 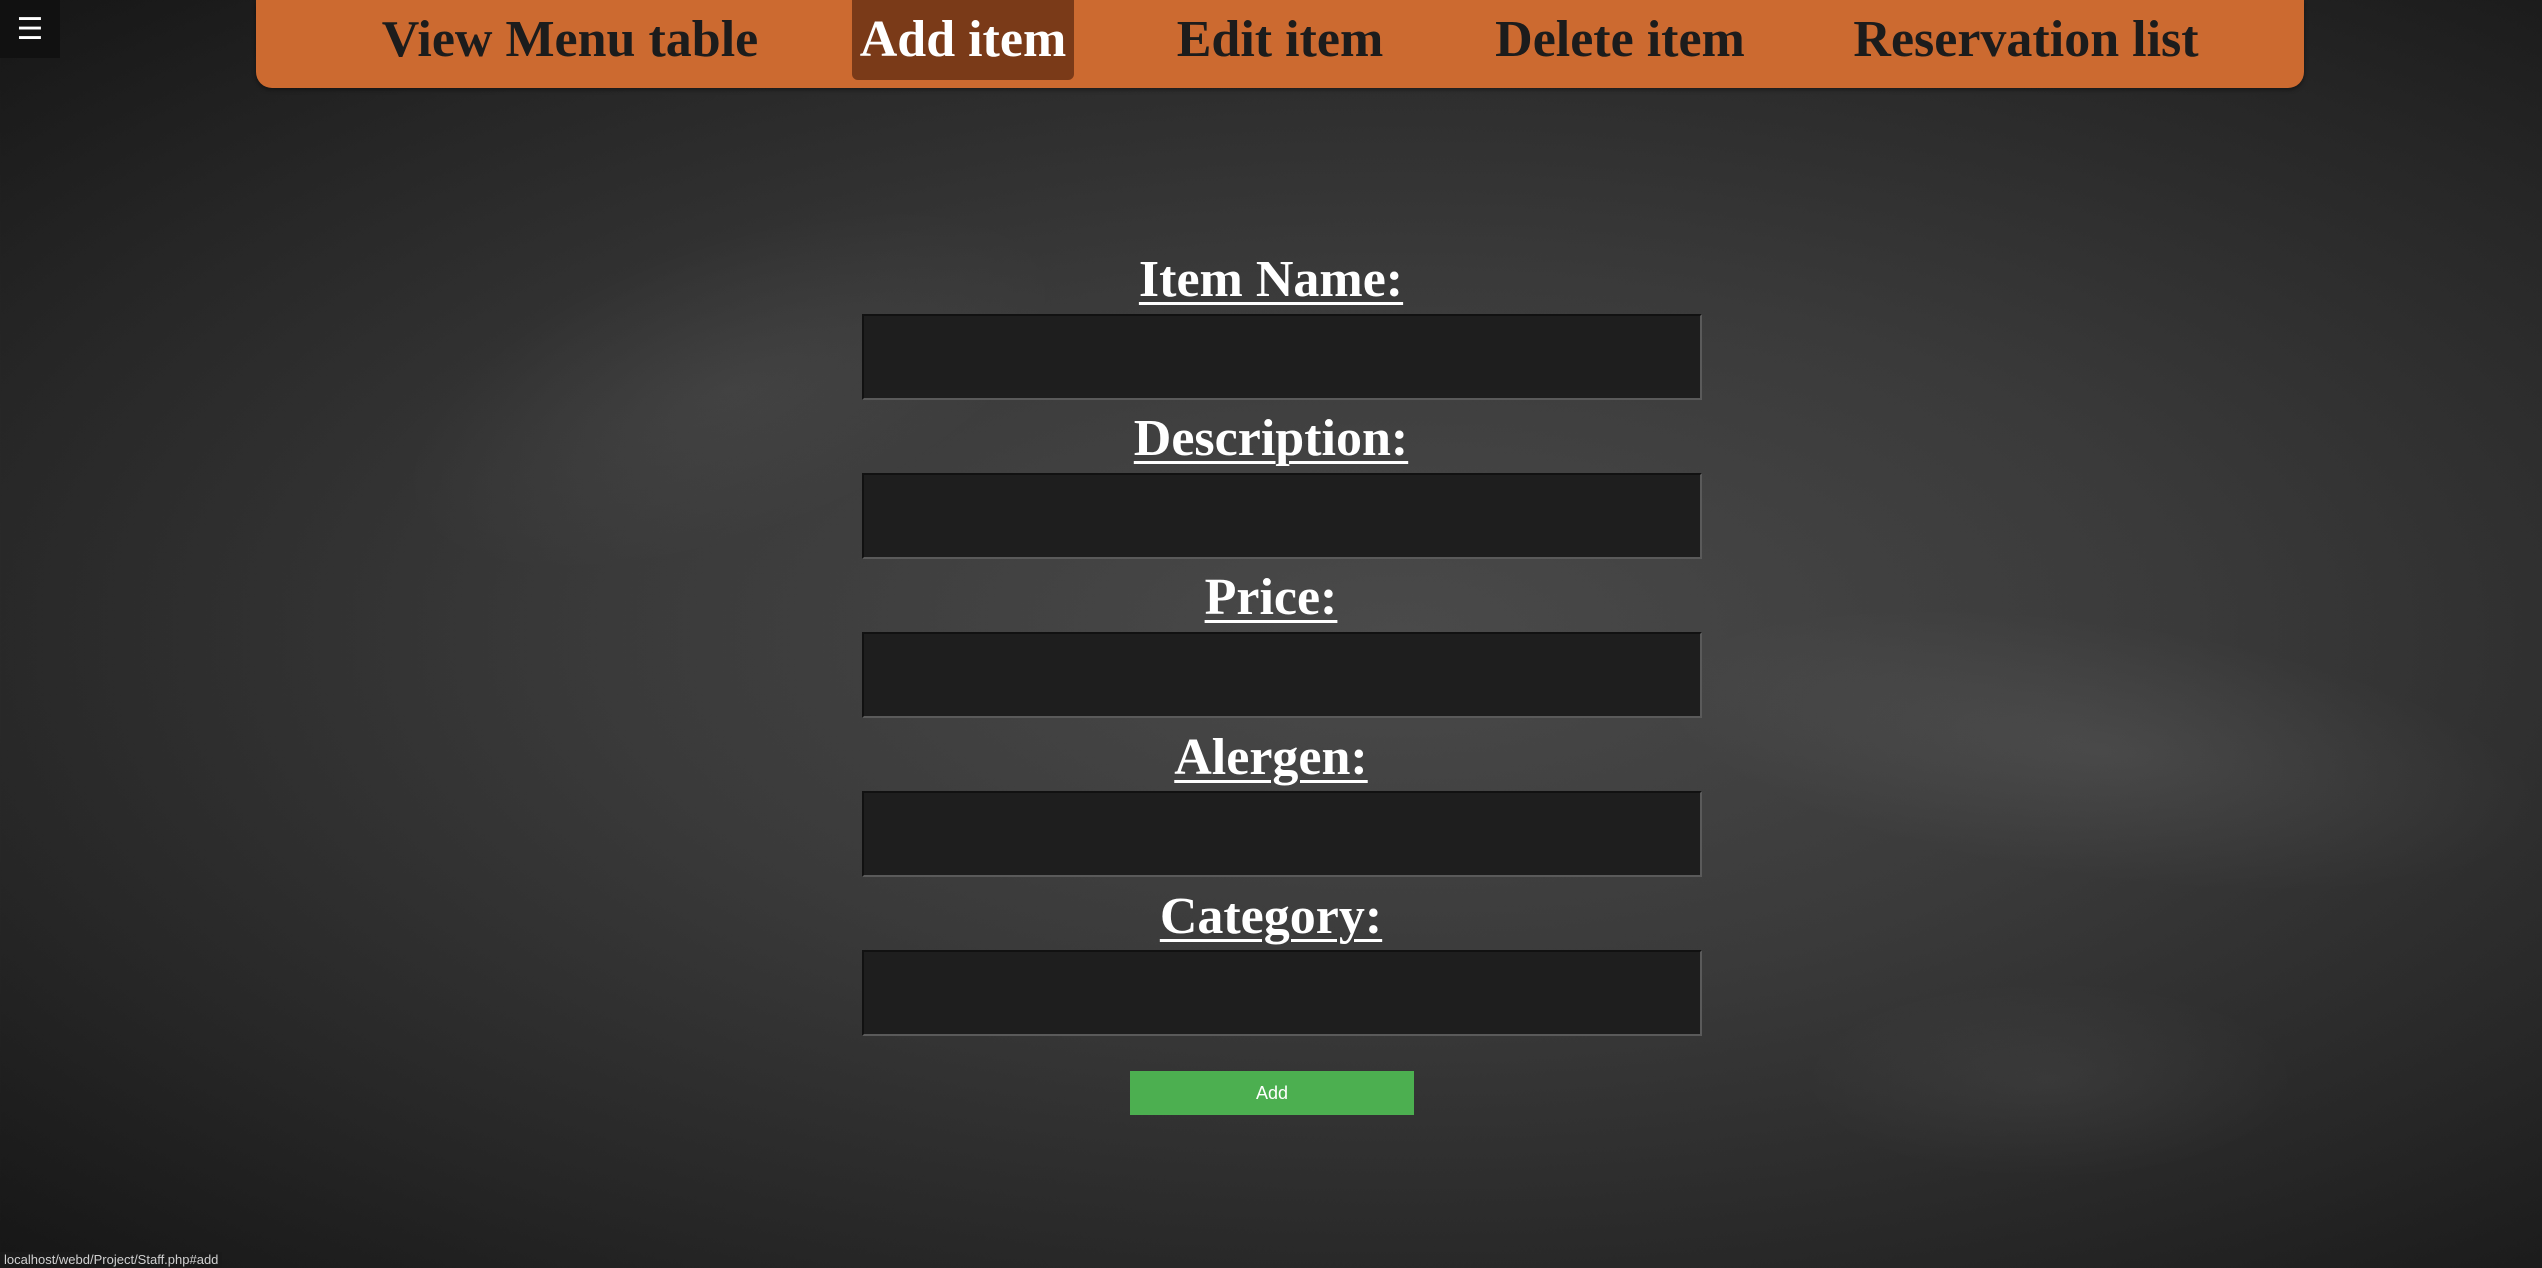 What do you see at coordinates (1271, 916) in the screenshot?
I see `category-label: Category:` at bounding box center [1271, 916].